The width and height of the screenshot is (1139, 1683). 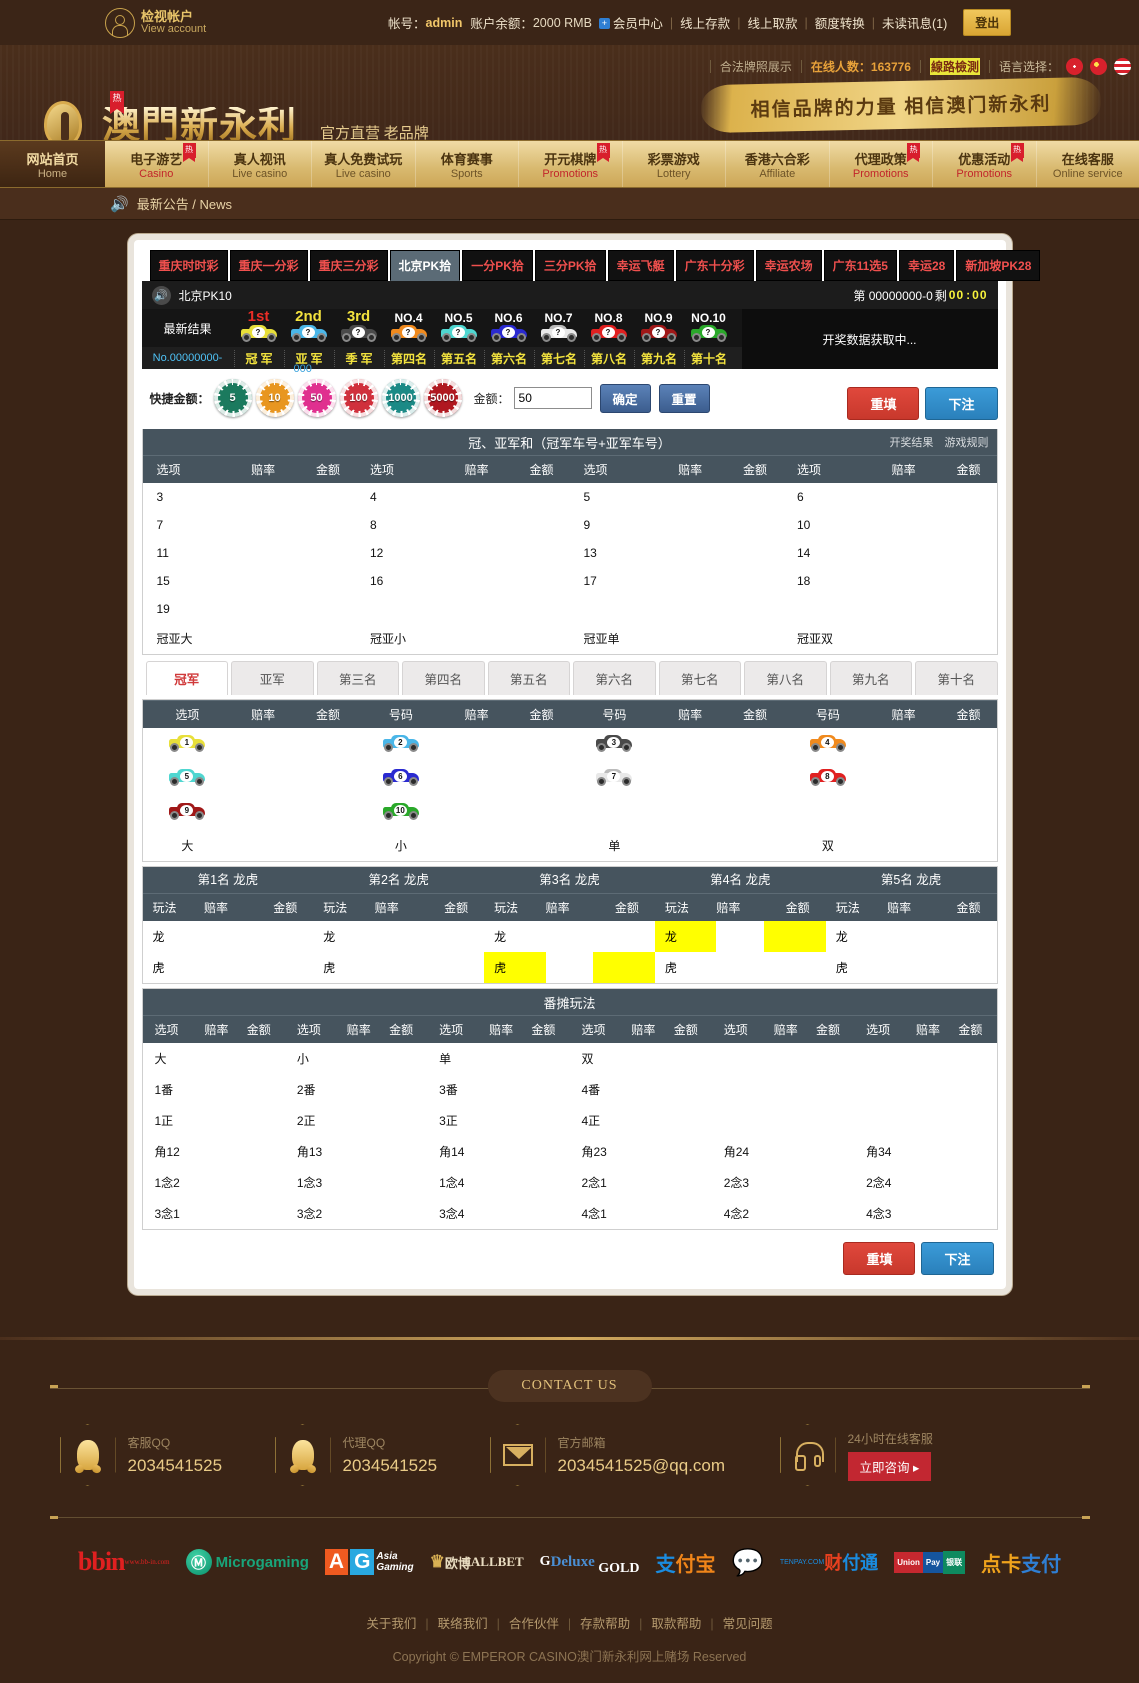 What do you see at coordinates (641, 265) in the screenshot?
I see `lottery-tab-6: 幸运飞艇` at bounding box center [641, 265].